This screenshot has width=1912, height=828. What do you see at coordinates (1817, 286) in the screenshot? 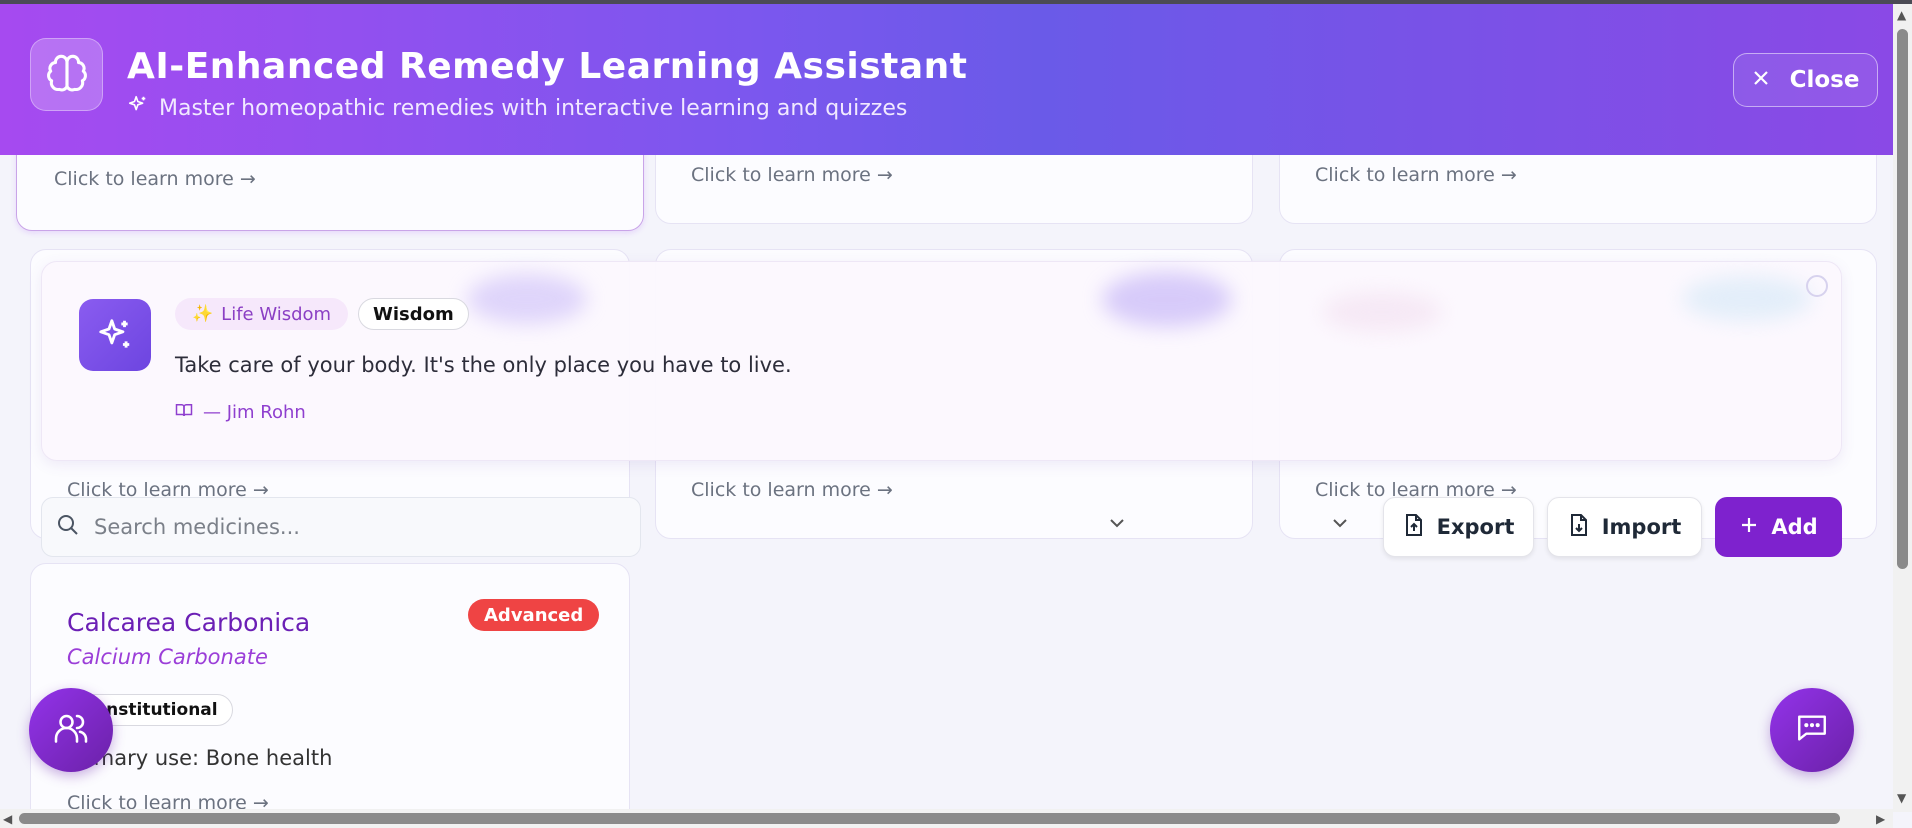
I see `dismiss-icon` at bounding box center [1817, 286].